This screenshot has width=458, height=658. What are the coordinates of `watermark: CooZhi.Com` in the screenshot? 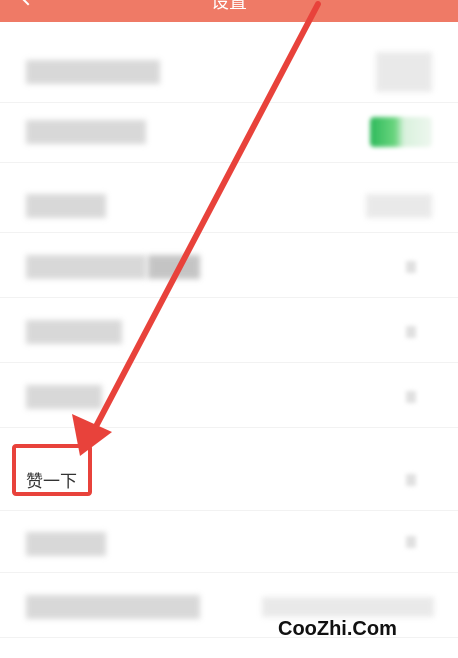 It's located at (337, 629).